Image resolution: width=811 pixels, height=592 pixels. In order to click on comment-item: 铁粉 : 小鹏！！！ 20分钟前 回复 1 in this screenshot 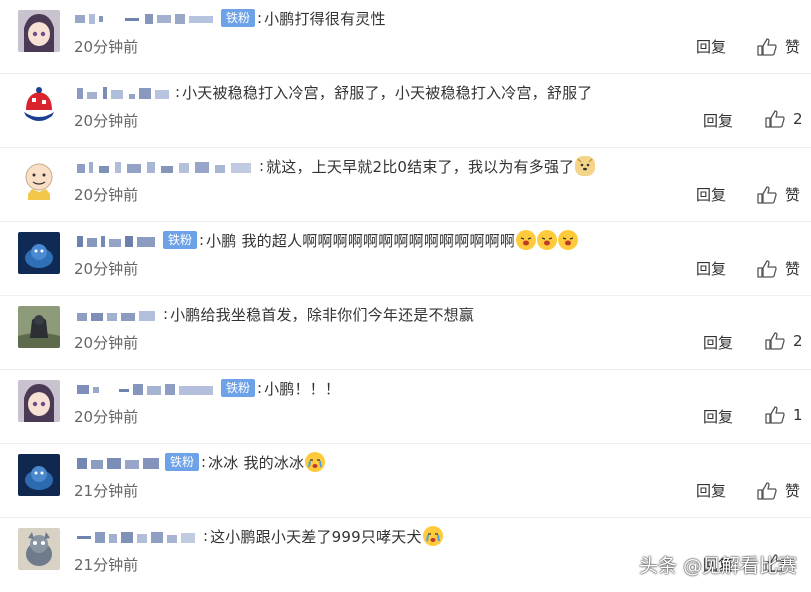, I will do `click(405, 407)`.